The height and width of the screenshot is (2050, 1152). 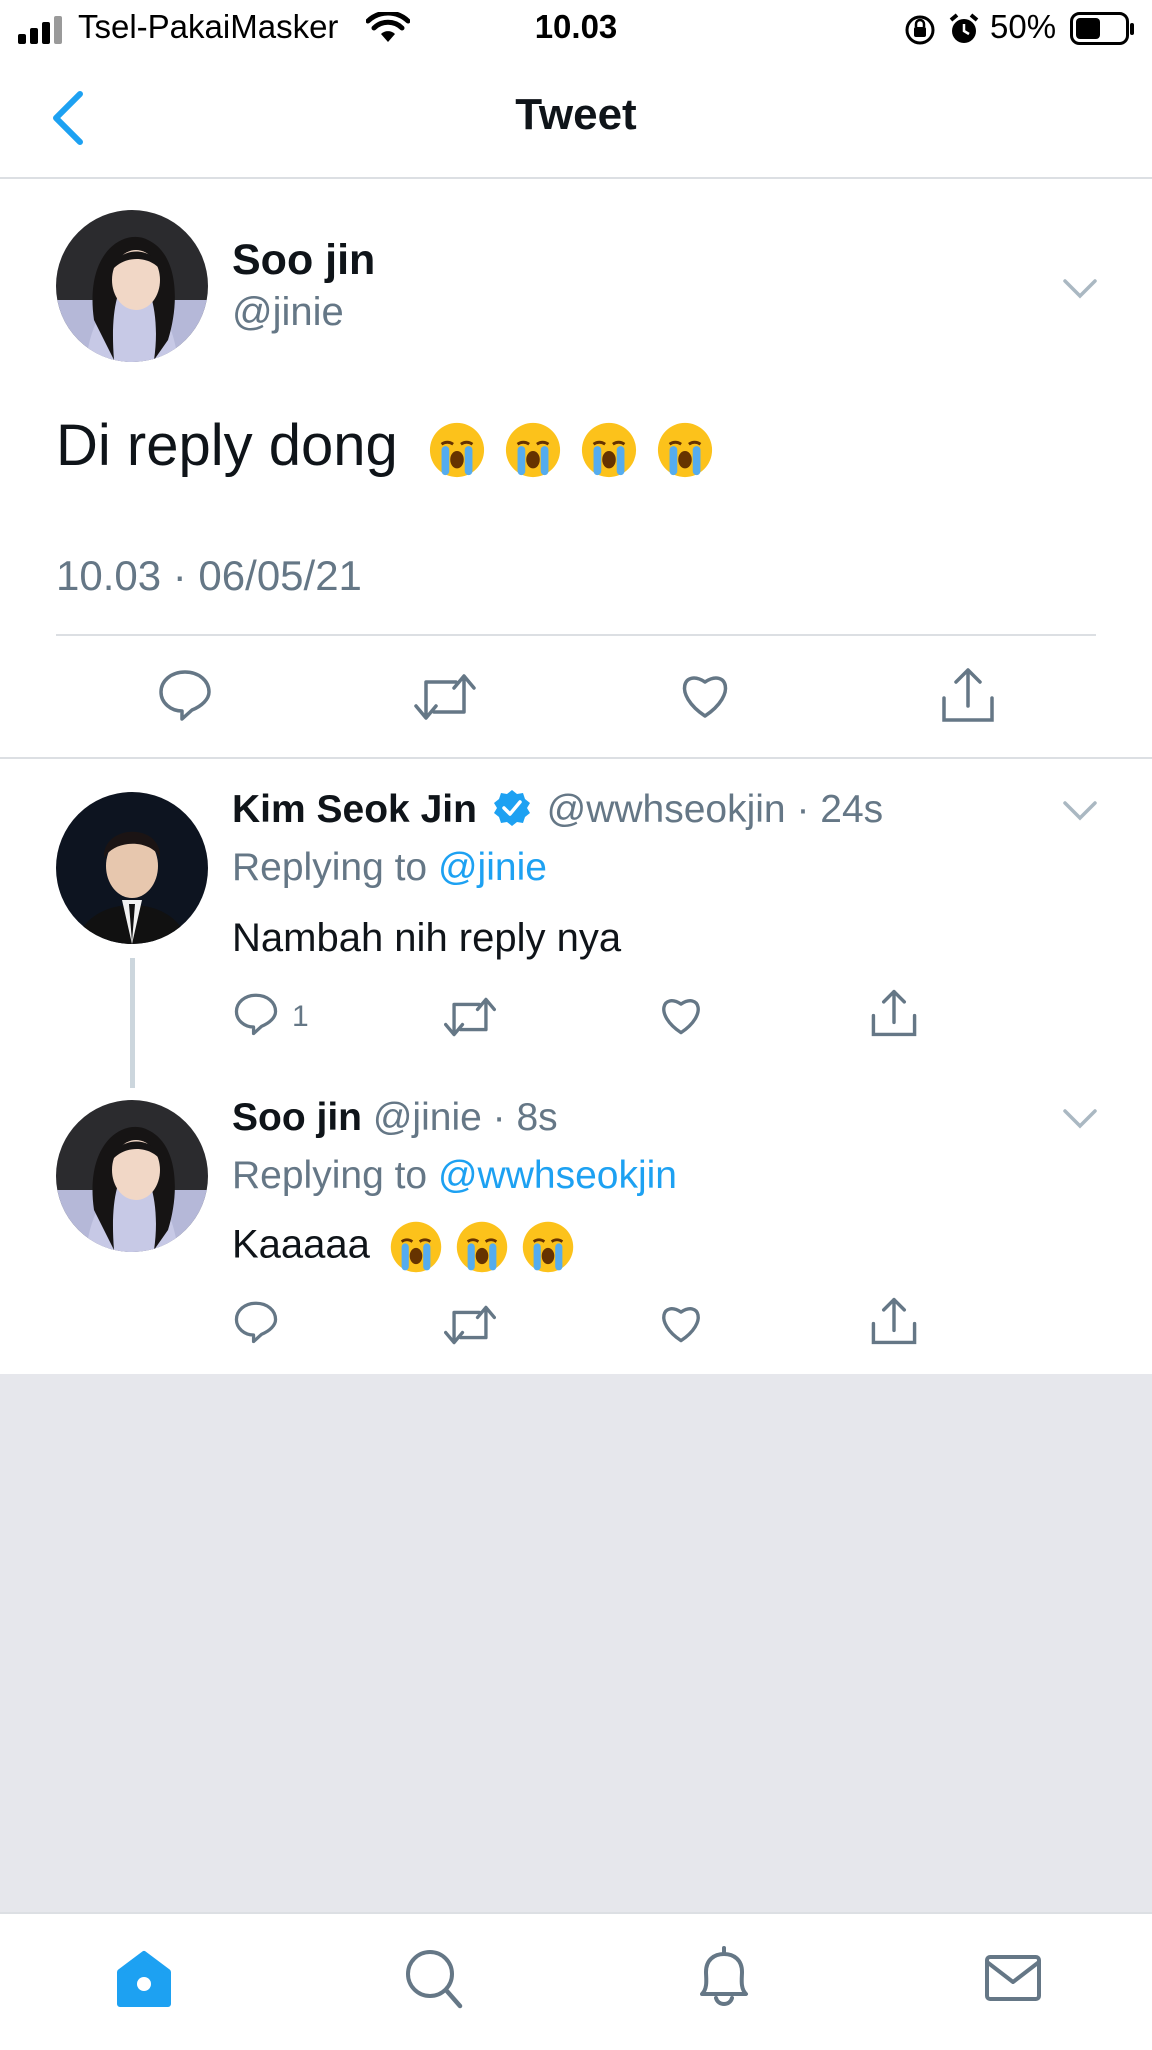 I want to click on replying-to: Replying to @wwhseokjin, so click(x=454, y=1176).